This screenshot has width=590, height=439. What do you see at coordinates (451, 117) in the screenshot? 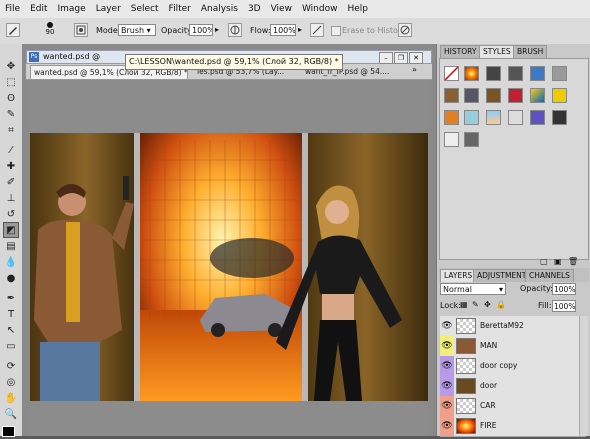
I see `style-orange-swatch` at bounding box center [451, 117].